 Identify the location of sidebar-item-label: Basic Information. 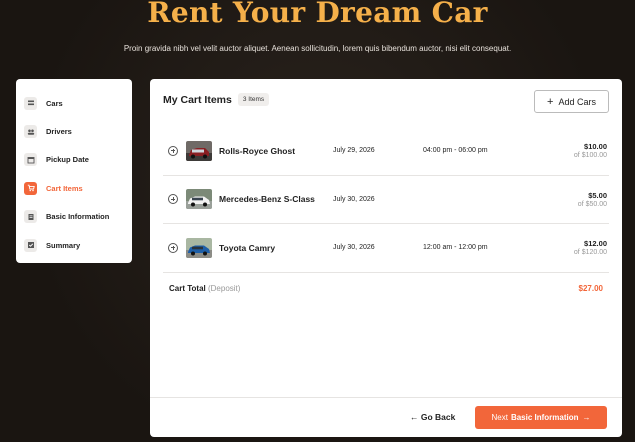
(78, 217).